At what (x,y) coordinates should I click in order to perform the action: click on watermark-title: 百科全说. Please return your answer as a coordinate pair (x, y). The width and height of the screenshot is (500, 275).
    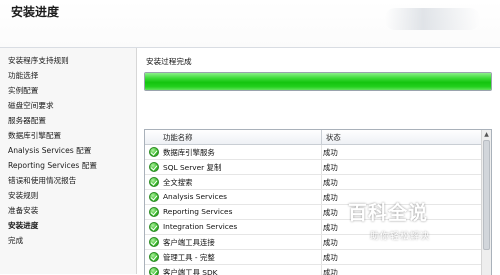
    Looking at the image, I should click on (388, 213).